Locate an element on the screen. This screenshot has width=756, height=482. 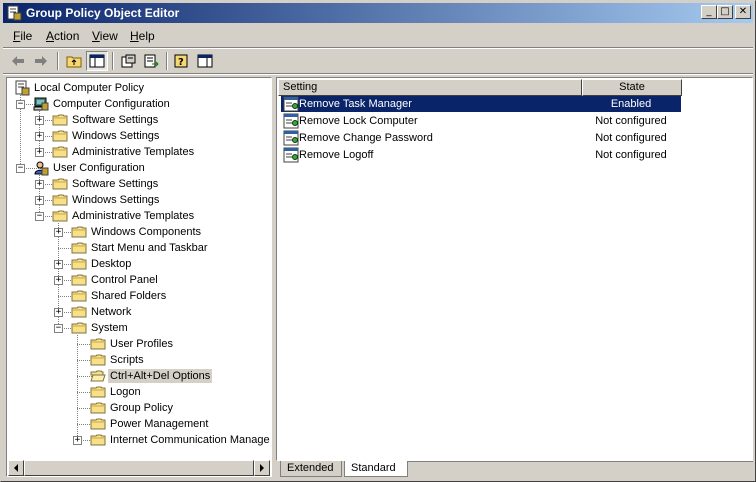
tree-item-label: Ctrl+Alt+Del Options is located at coordinates (160, 376).